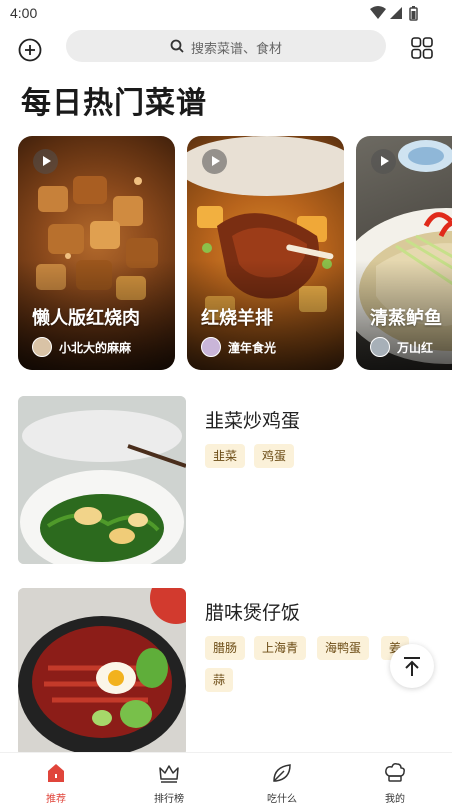 Image resolution: width=452 pixels, height=804 pixels. What do you see at coordinates (274, 456) in the screenshot?
I see `ingredient-tag: 鸡蛋` at bounding box center [274, 456].